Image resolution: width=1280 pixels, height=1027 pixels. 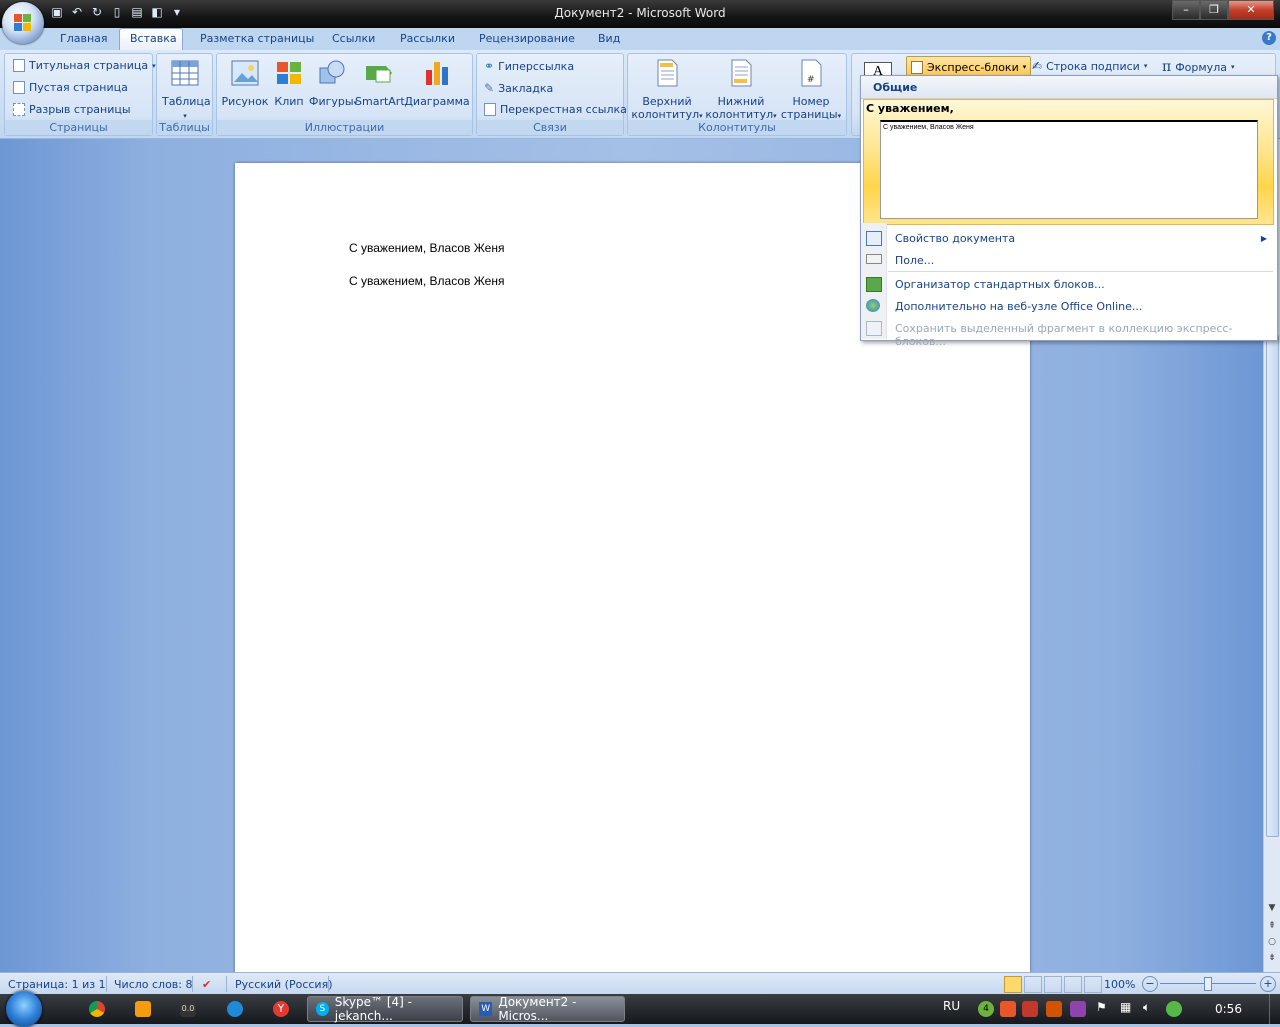 What do you see at coordinates (1208, 984) in the screenshot?
I see `zoom-slider-thumb` at bounding box center [1208, 984].